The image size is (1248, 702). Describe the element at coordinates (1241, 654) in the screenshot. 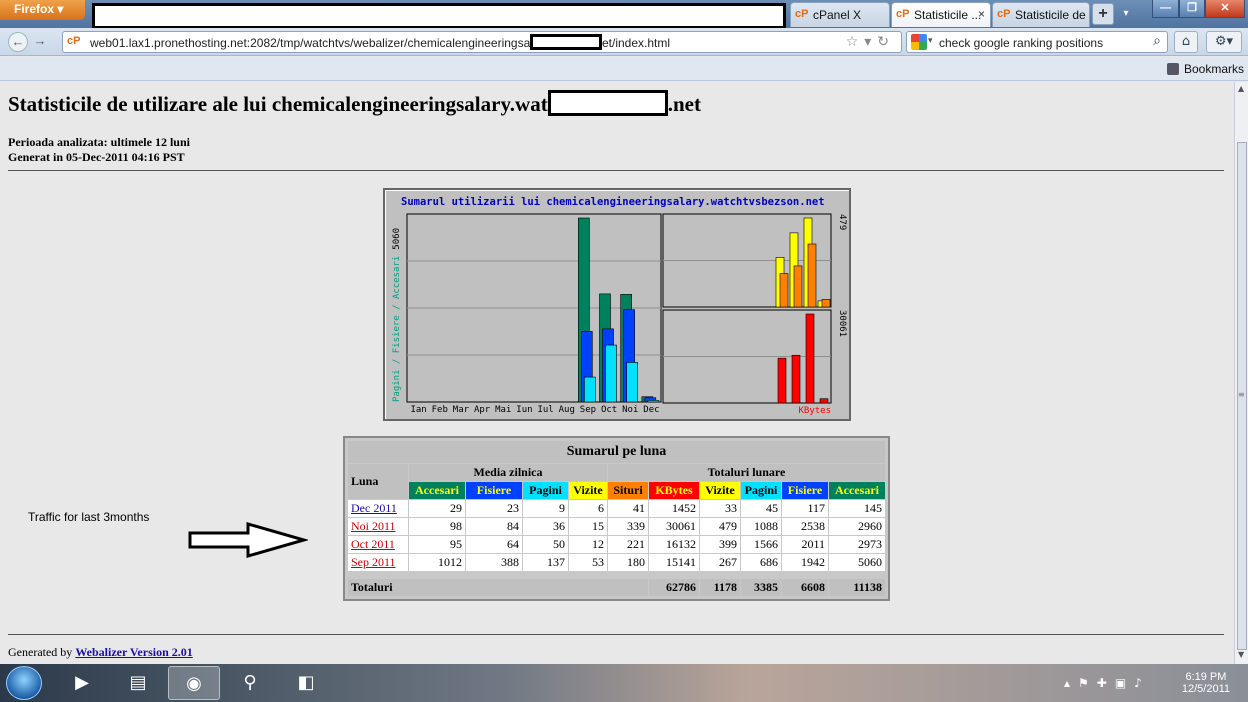

I see `scroll-down-icon: ▼` at that location.